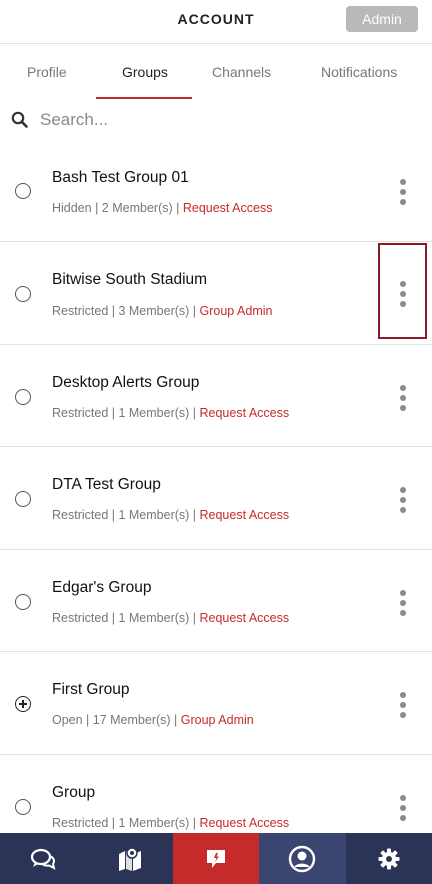 The width and height of the screenshot is (432, 884). I want to click on group-status: Open | 17 Member(s) | Group Admin, so click(153, 720).